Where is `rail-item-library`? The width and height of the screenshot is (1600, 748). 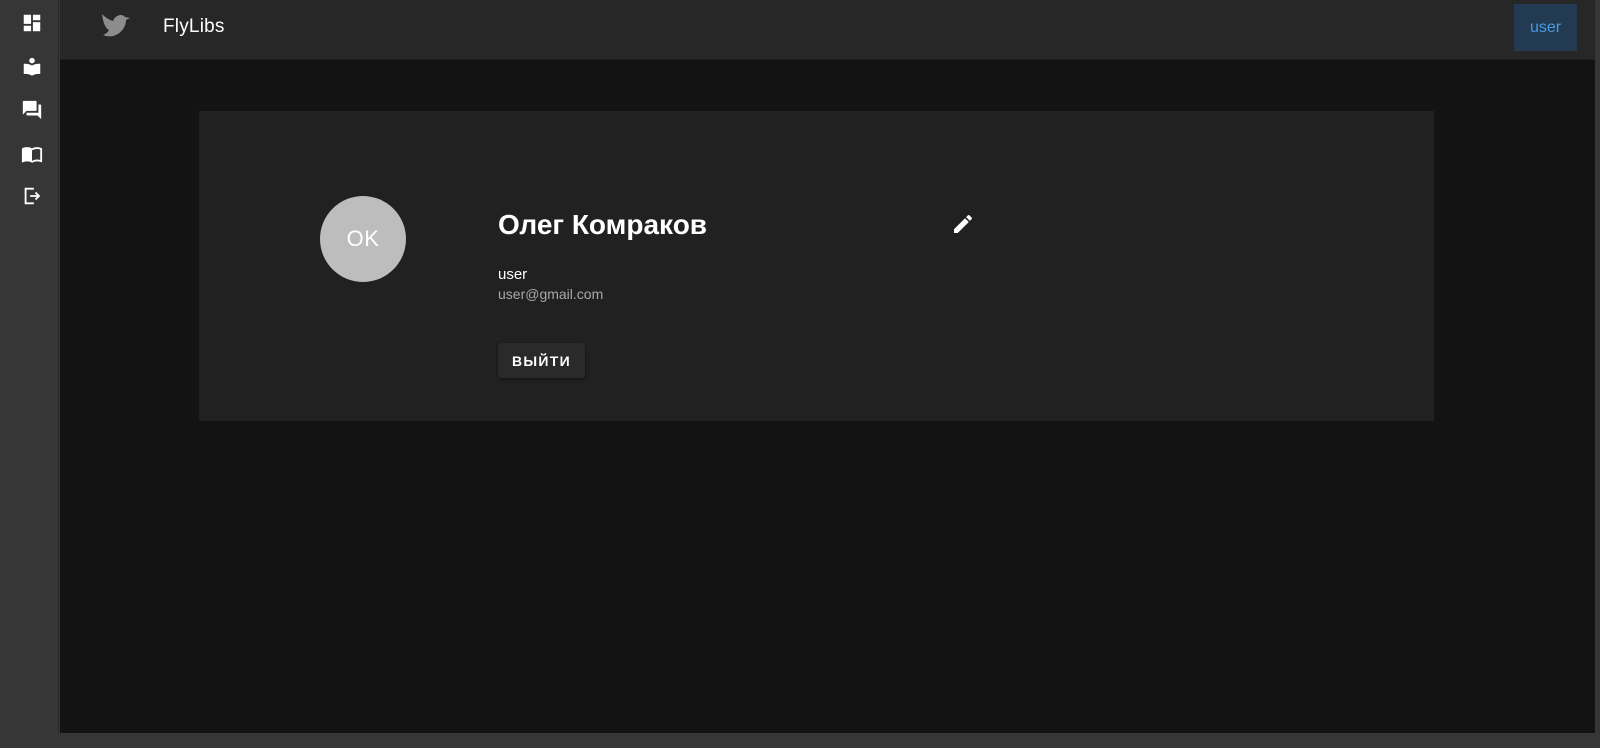 rail-item-library is located at coordinates (31, 154).